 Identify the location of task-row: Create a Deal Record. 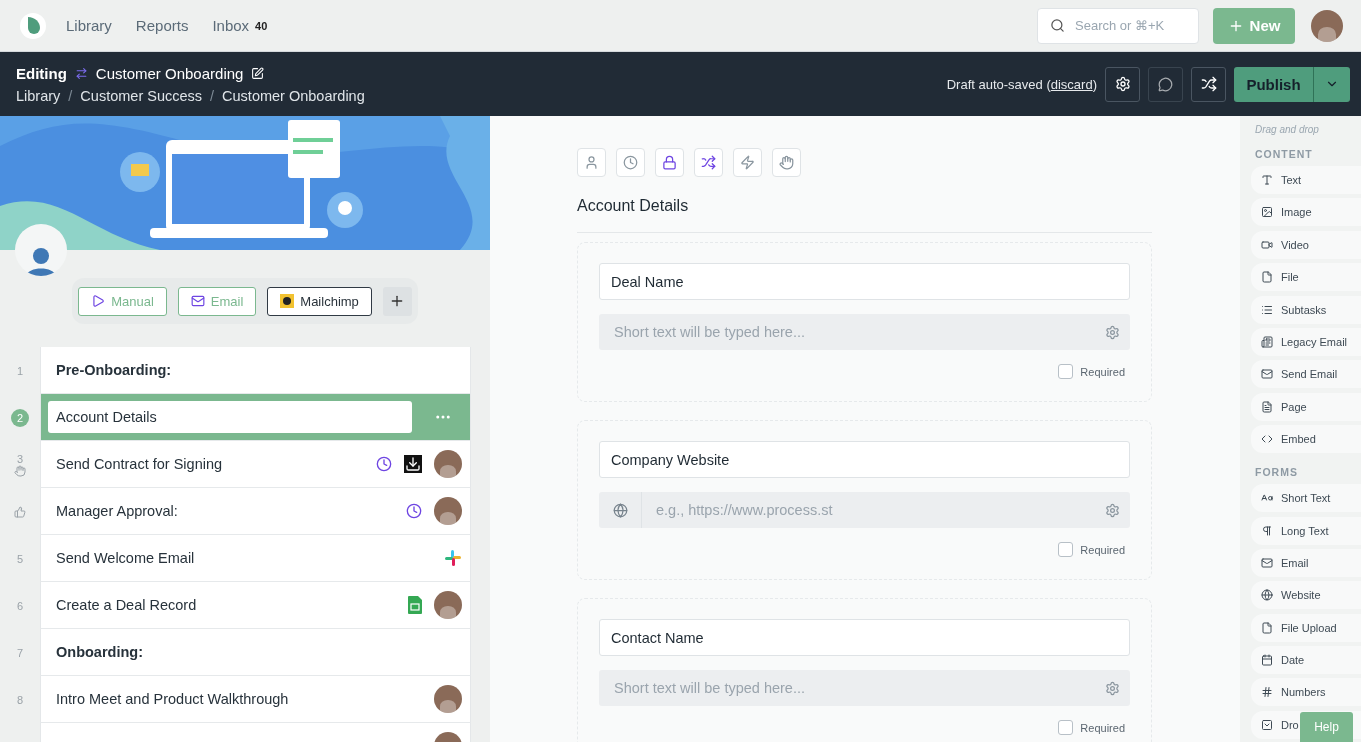
(255, 605).